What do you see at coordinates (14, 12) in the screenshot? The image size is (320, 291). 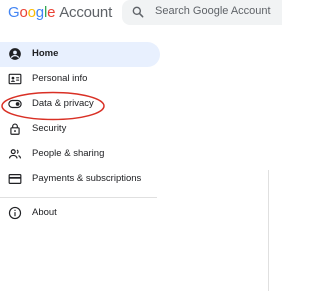 I see `logo-letter: G` at bounding box center [14, 12].